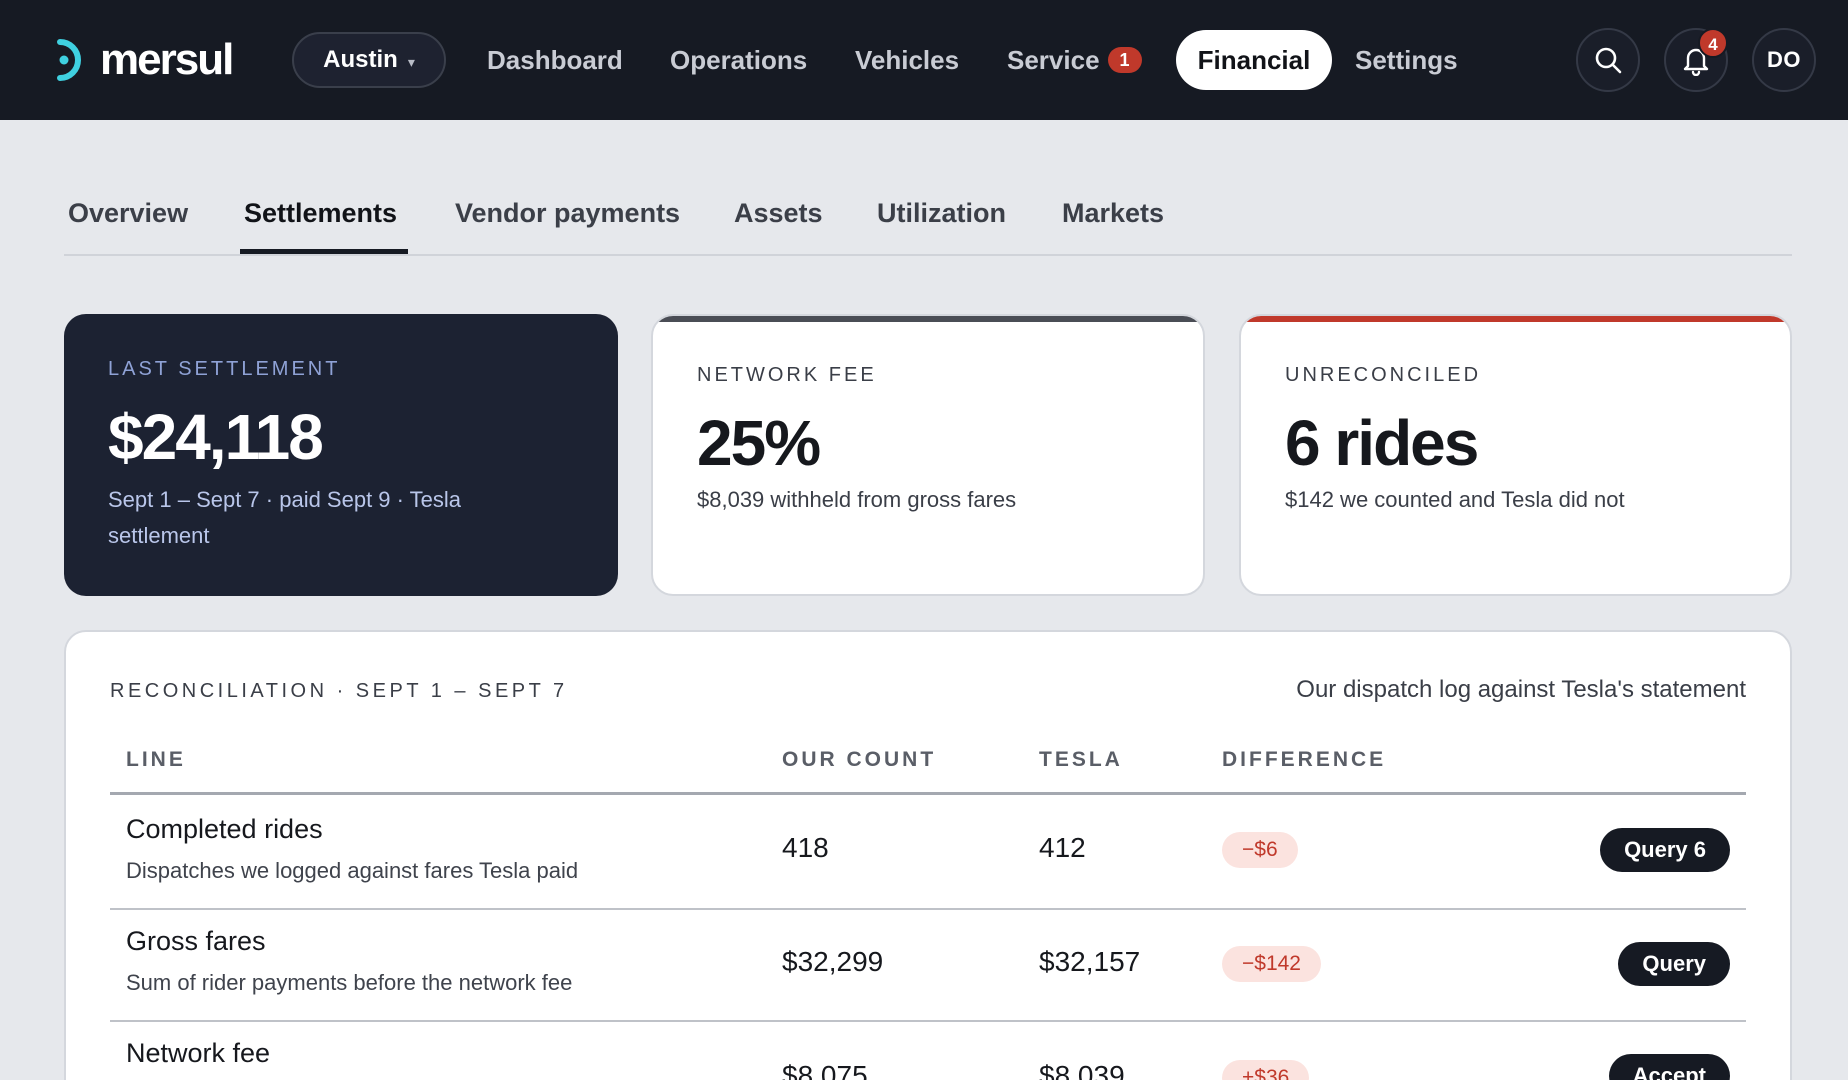 The image size is (1848, 1080). Describe the element at coordinates (167, 59) in the screenshot. I see `brand-name: mersul` at that location.